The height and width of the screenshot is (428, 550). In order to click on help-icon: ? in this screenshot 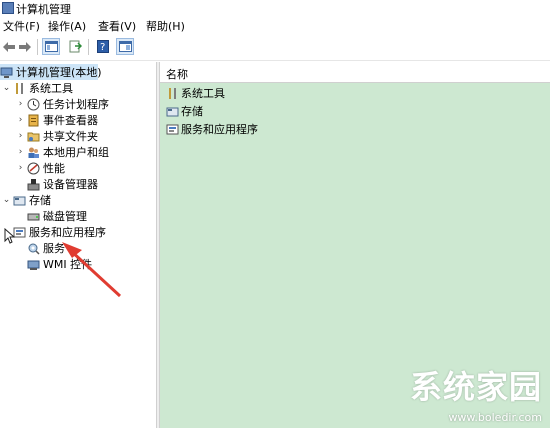, I will do `click(103, 46)`.